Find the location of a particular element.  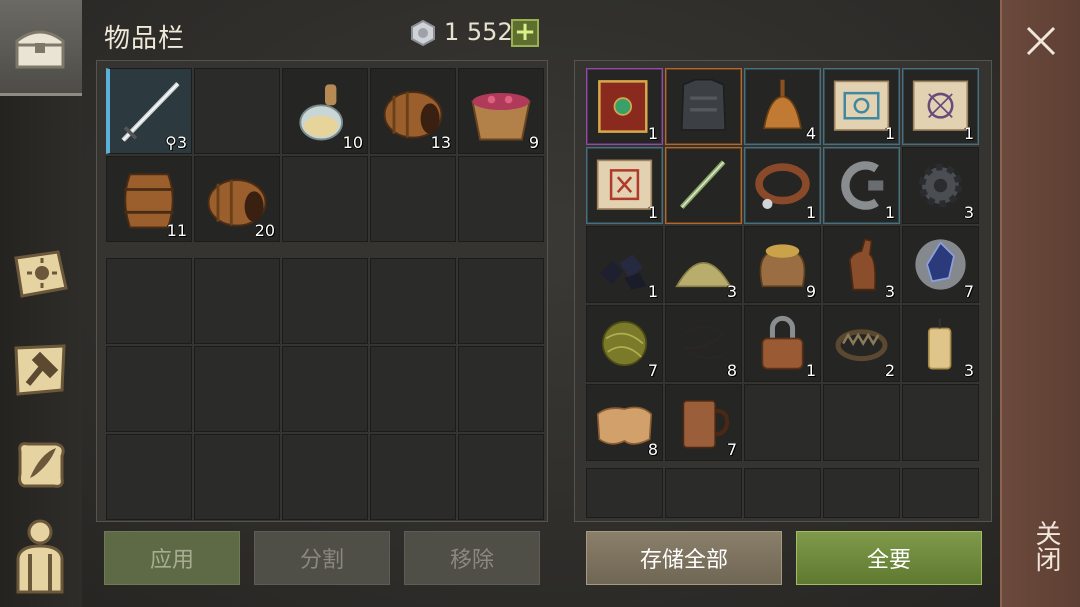

inventory-slot: 4 is located at coordinates (782, 106).